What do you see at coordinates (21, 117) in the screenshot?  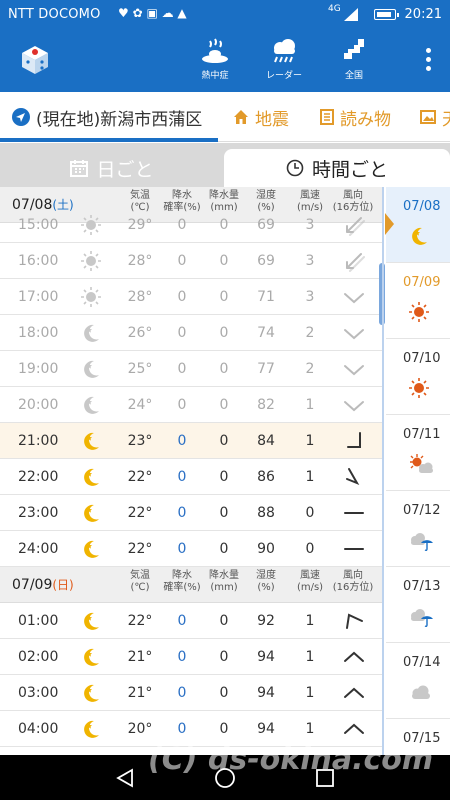 I see `location-arrow-icon` at bounding box center [21, 117].